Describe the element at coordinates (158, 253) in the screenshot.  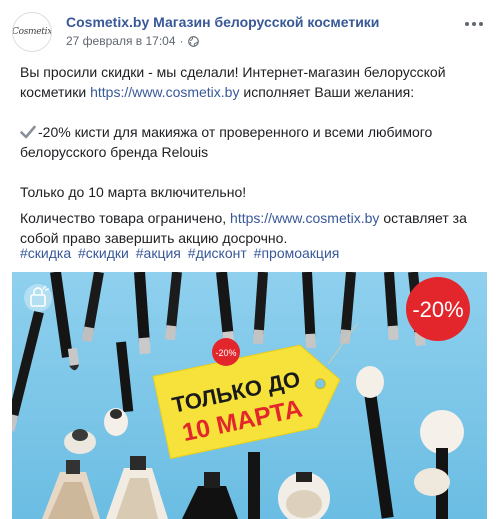
I see `hashtag-link: #акция` at that location.